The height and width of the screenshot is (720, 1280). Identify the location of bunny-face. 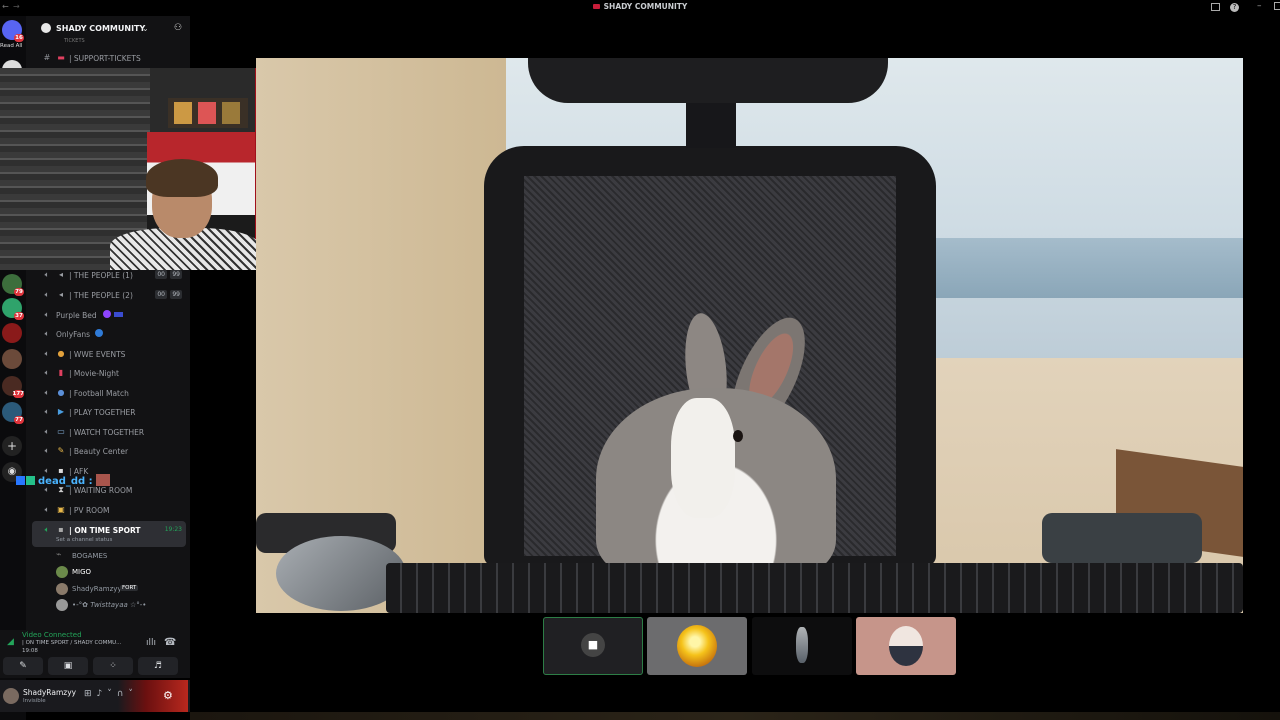
(703, 458).